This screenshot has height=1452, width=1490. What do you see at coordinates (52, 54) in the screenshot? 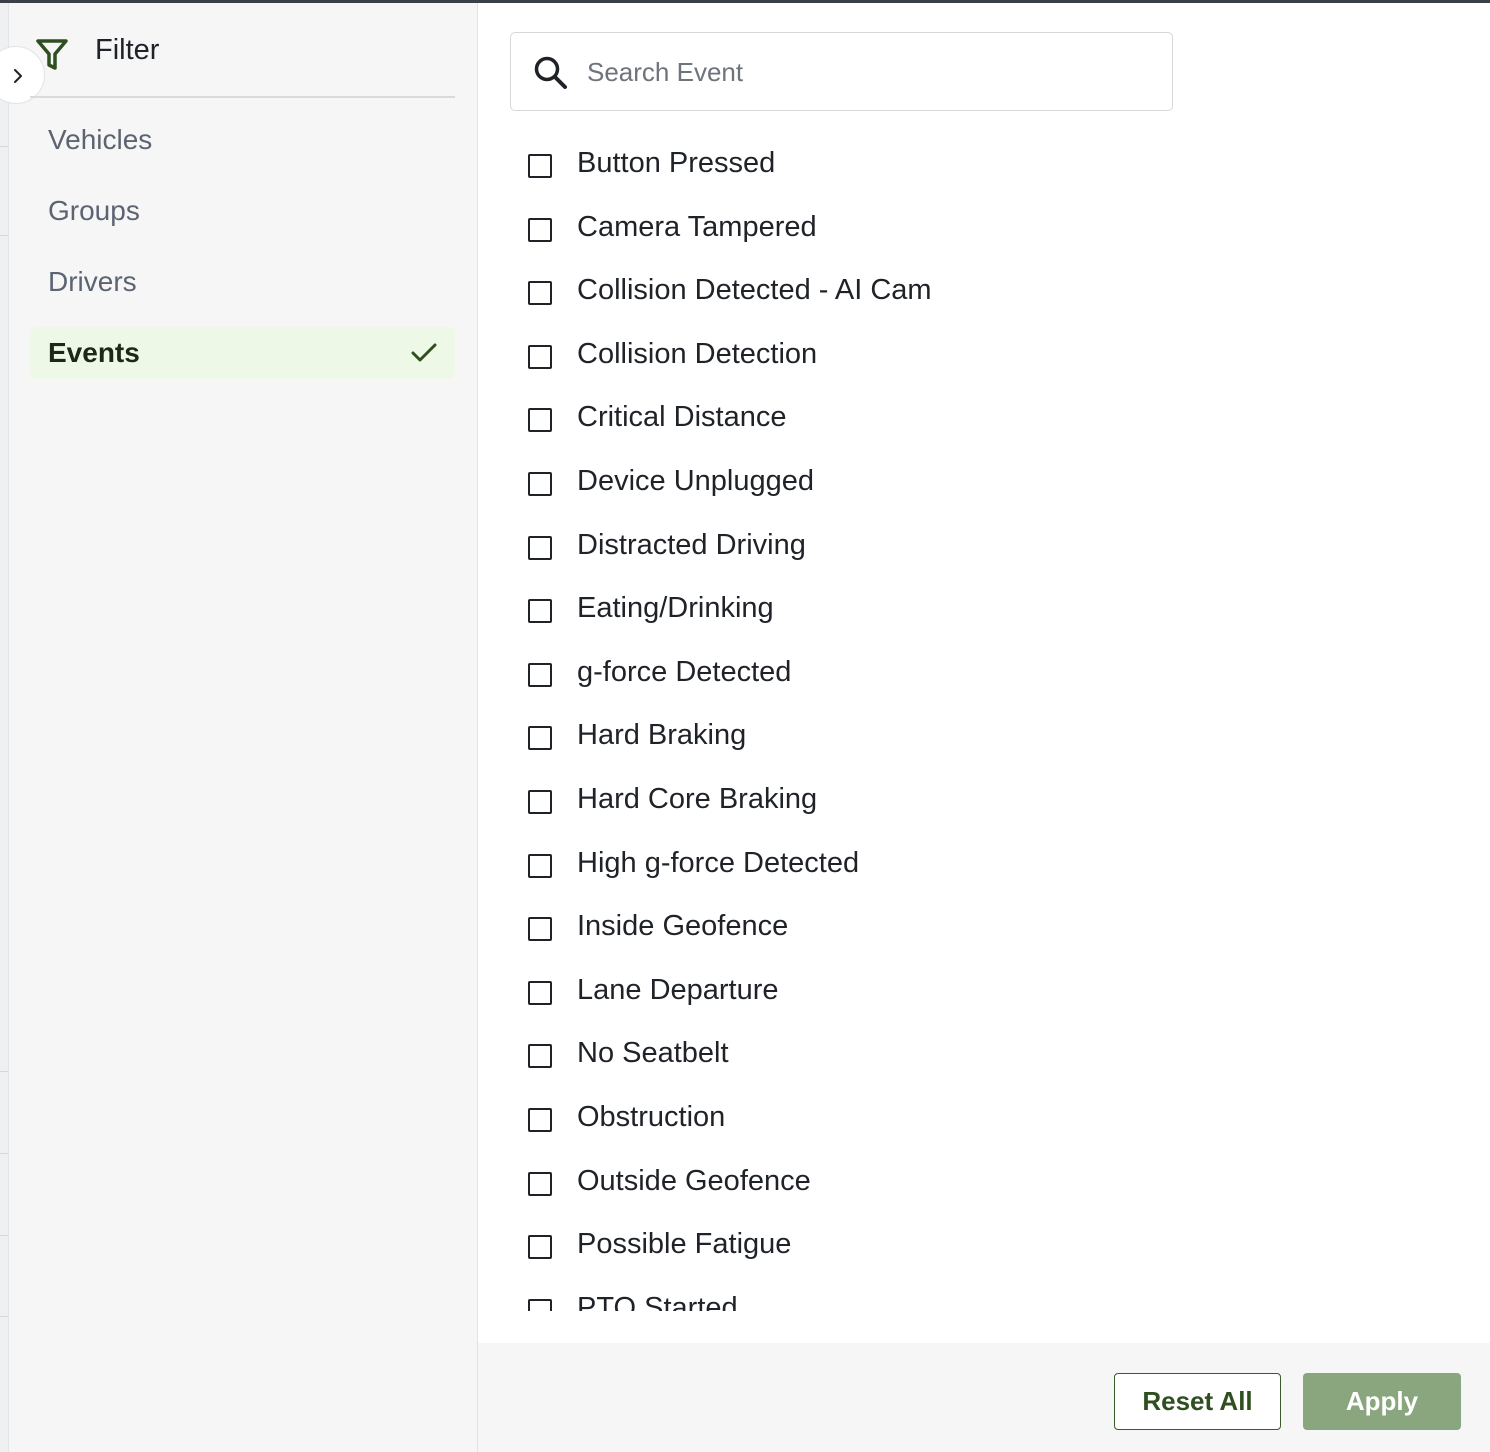
I see `filter-icon` at bounding box center [52, 54].